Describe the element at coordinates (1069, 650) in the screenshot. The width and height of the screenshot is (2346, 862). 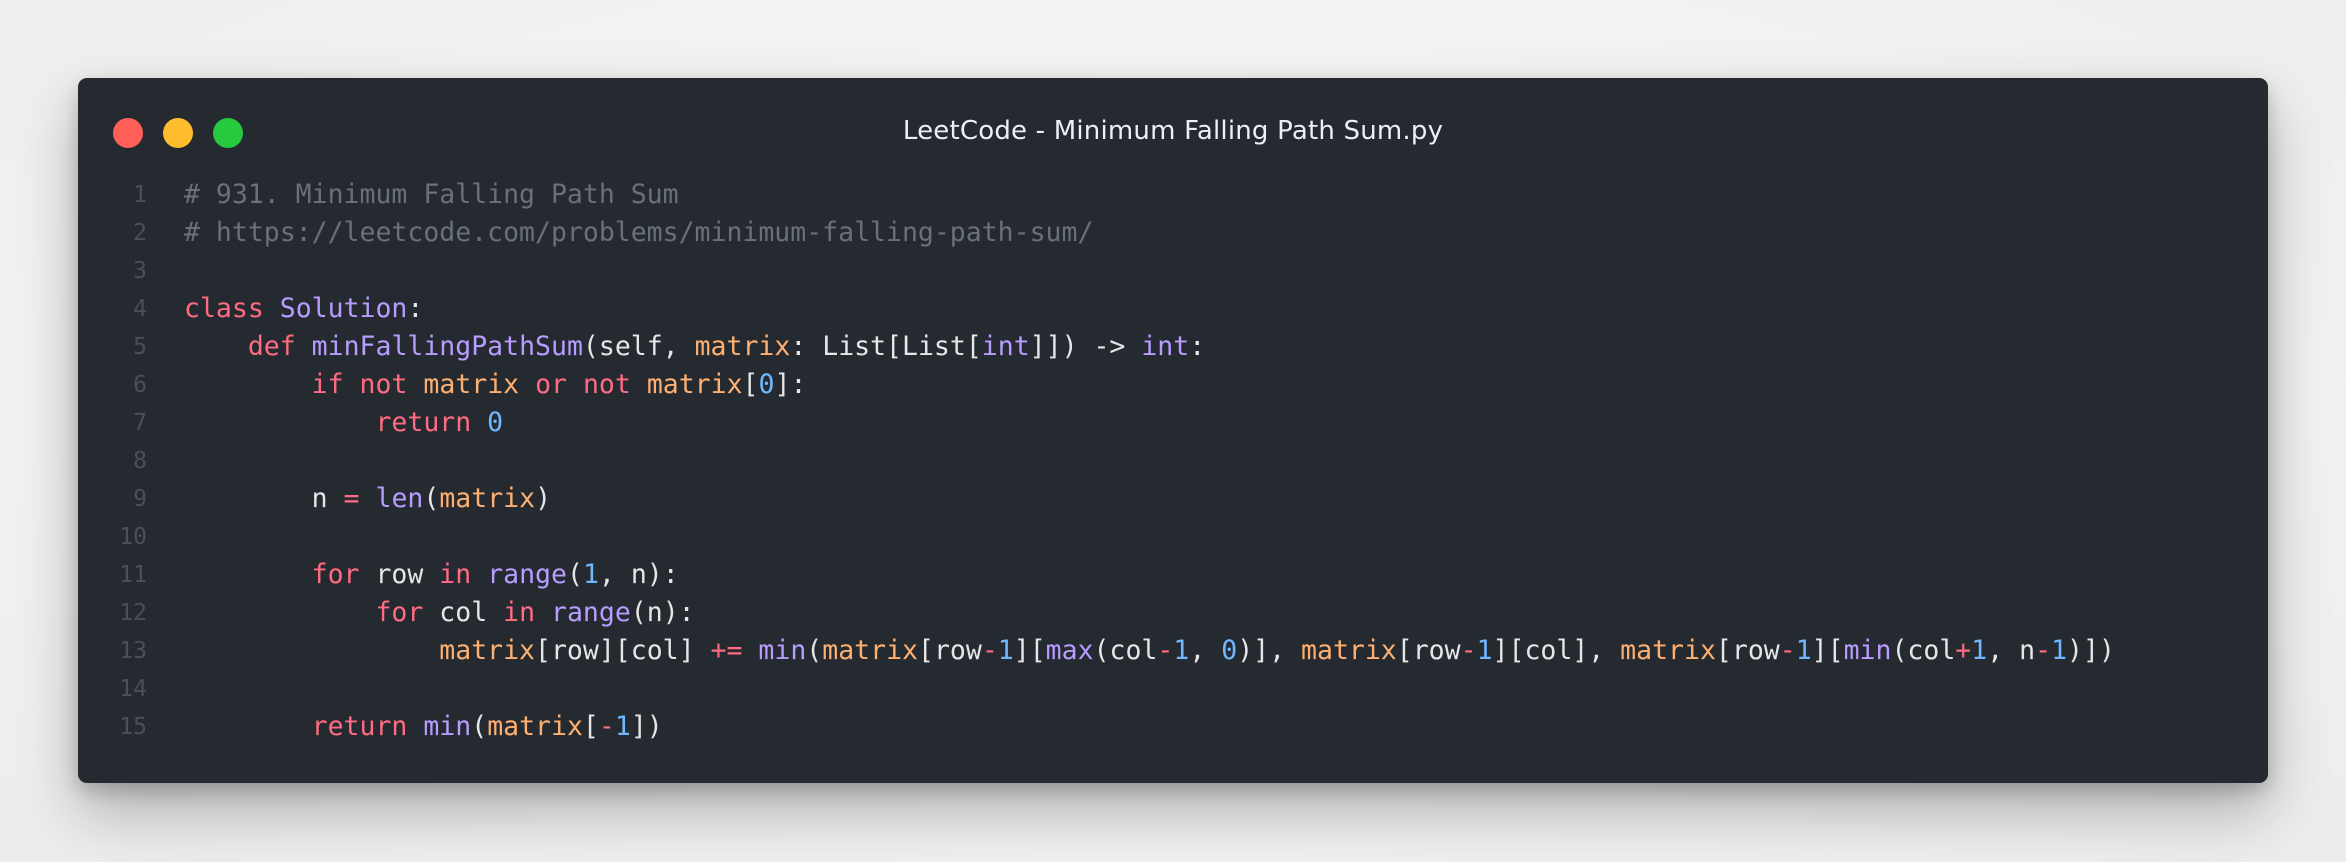
I see `builtin-token: max` at that location.